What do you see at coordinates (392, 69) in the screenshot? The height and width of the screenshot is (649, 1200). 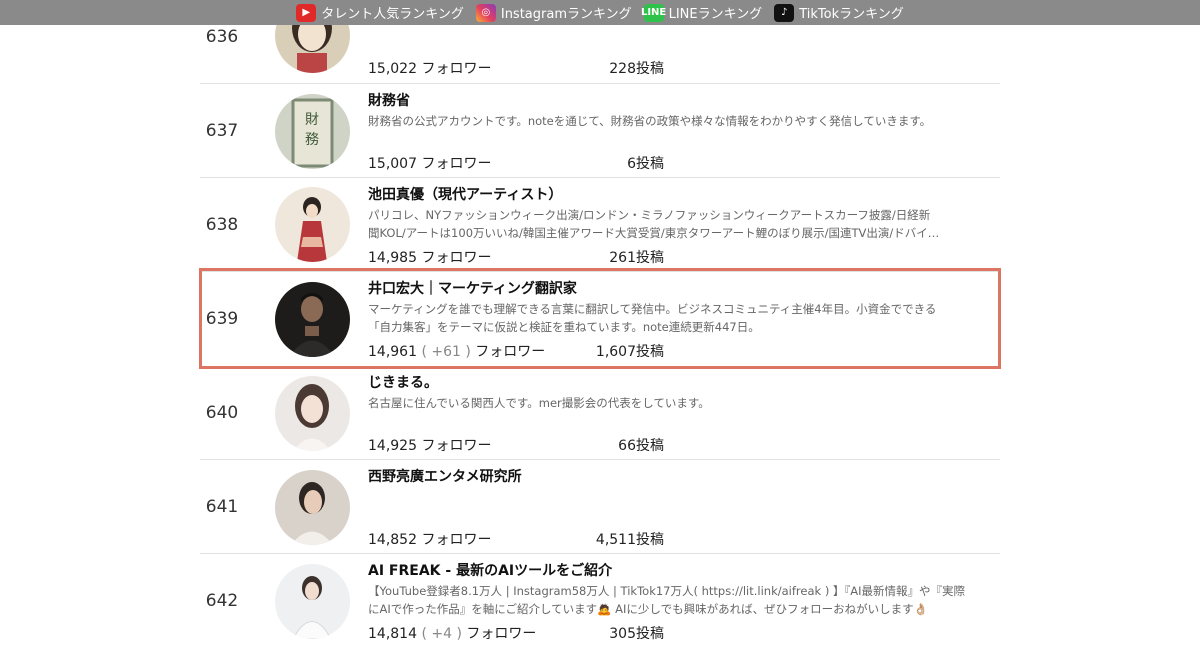 I see `follower-number: 15,022` at bounding box center [392, 69].